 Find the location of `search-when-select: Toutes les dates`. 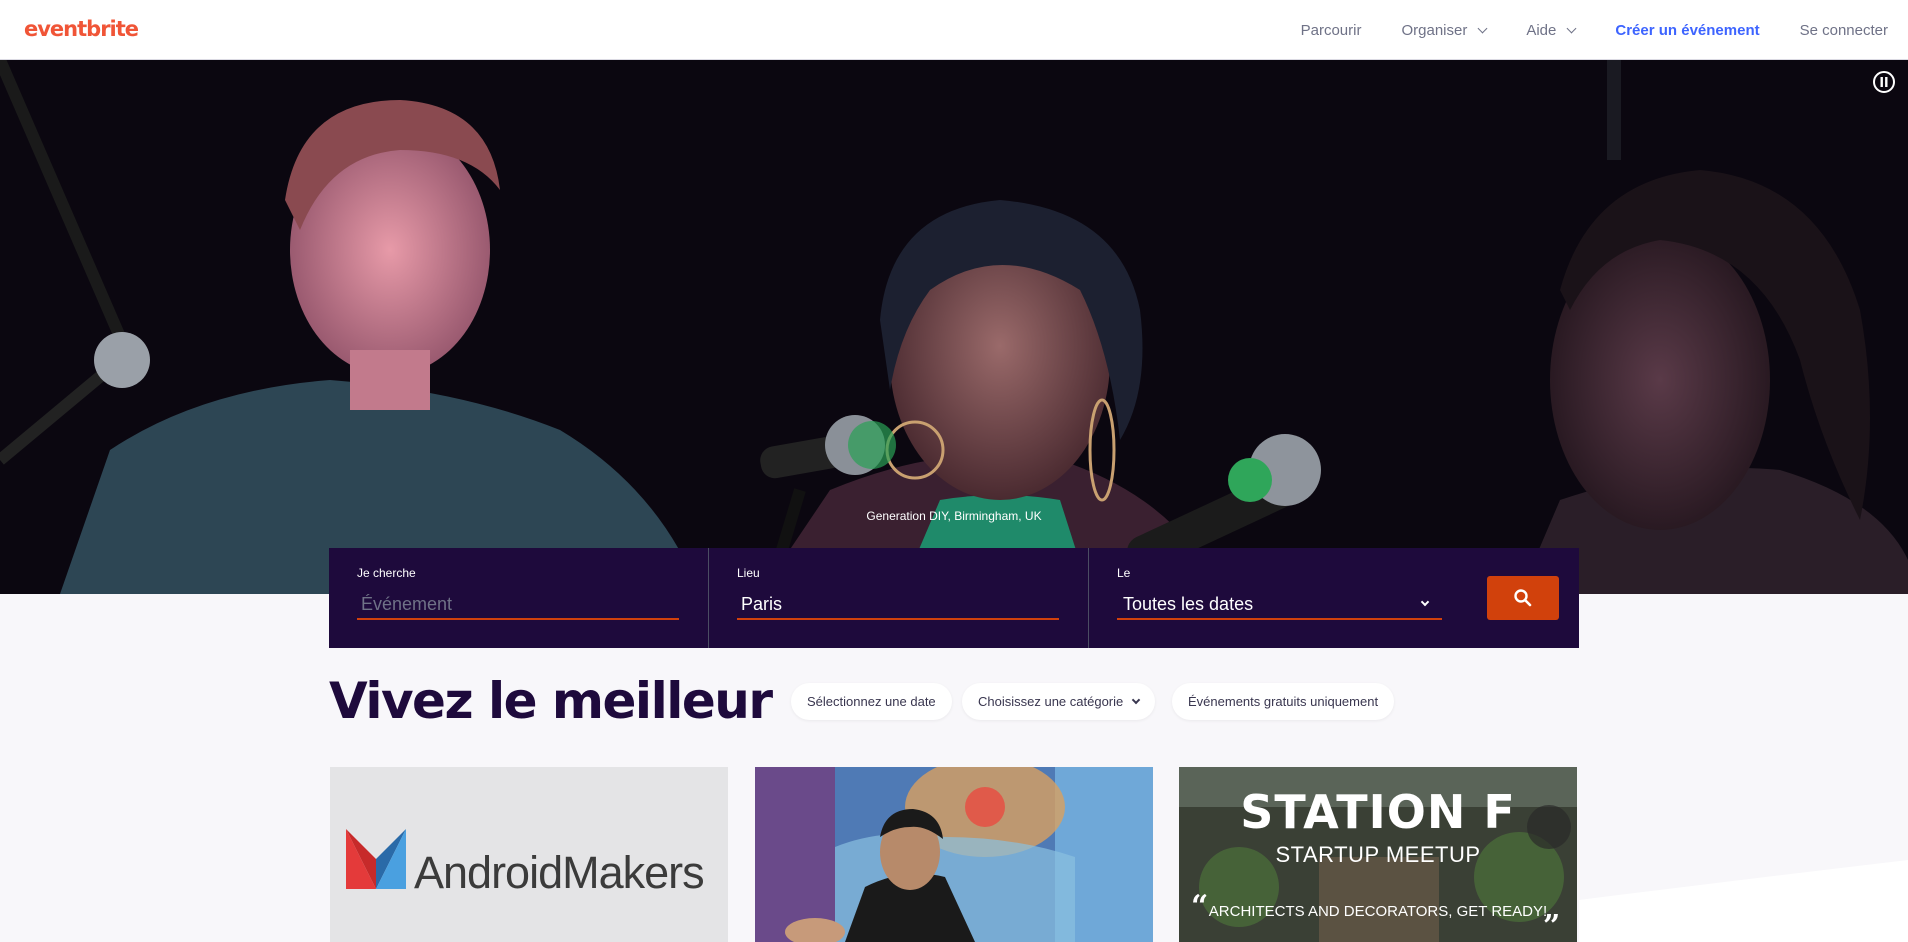

search-when-select: Toutes les dates is located at coordinates (1279, 605).